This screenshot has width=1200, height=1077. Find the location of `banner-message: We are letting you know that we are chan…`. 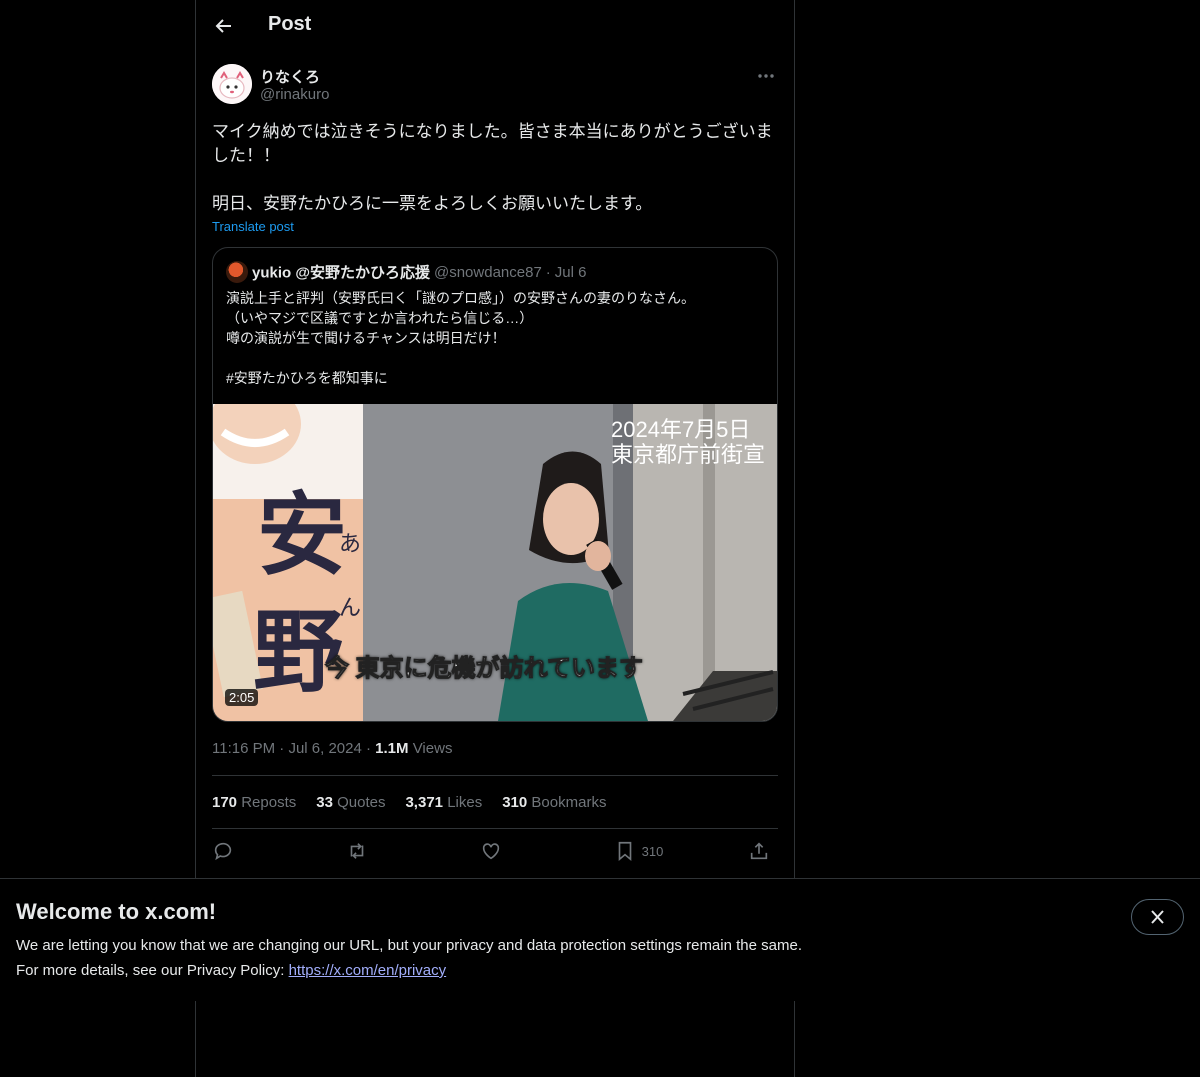

banner-message: We are letting you know that we are chan… is located at coordinates (409, 945).